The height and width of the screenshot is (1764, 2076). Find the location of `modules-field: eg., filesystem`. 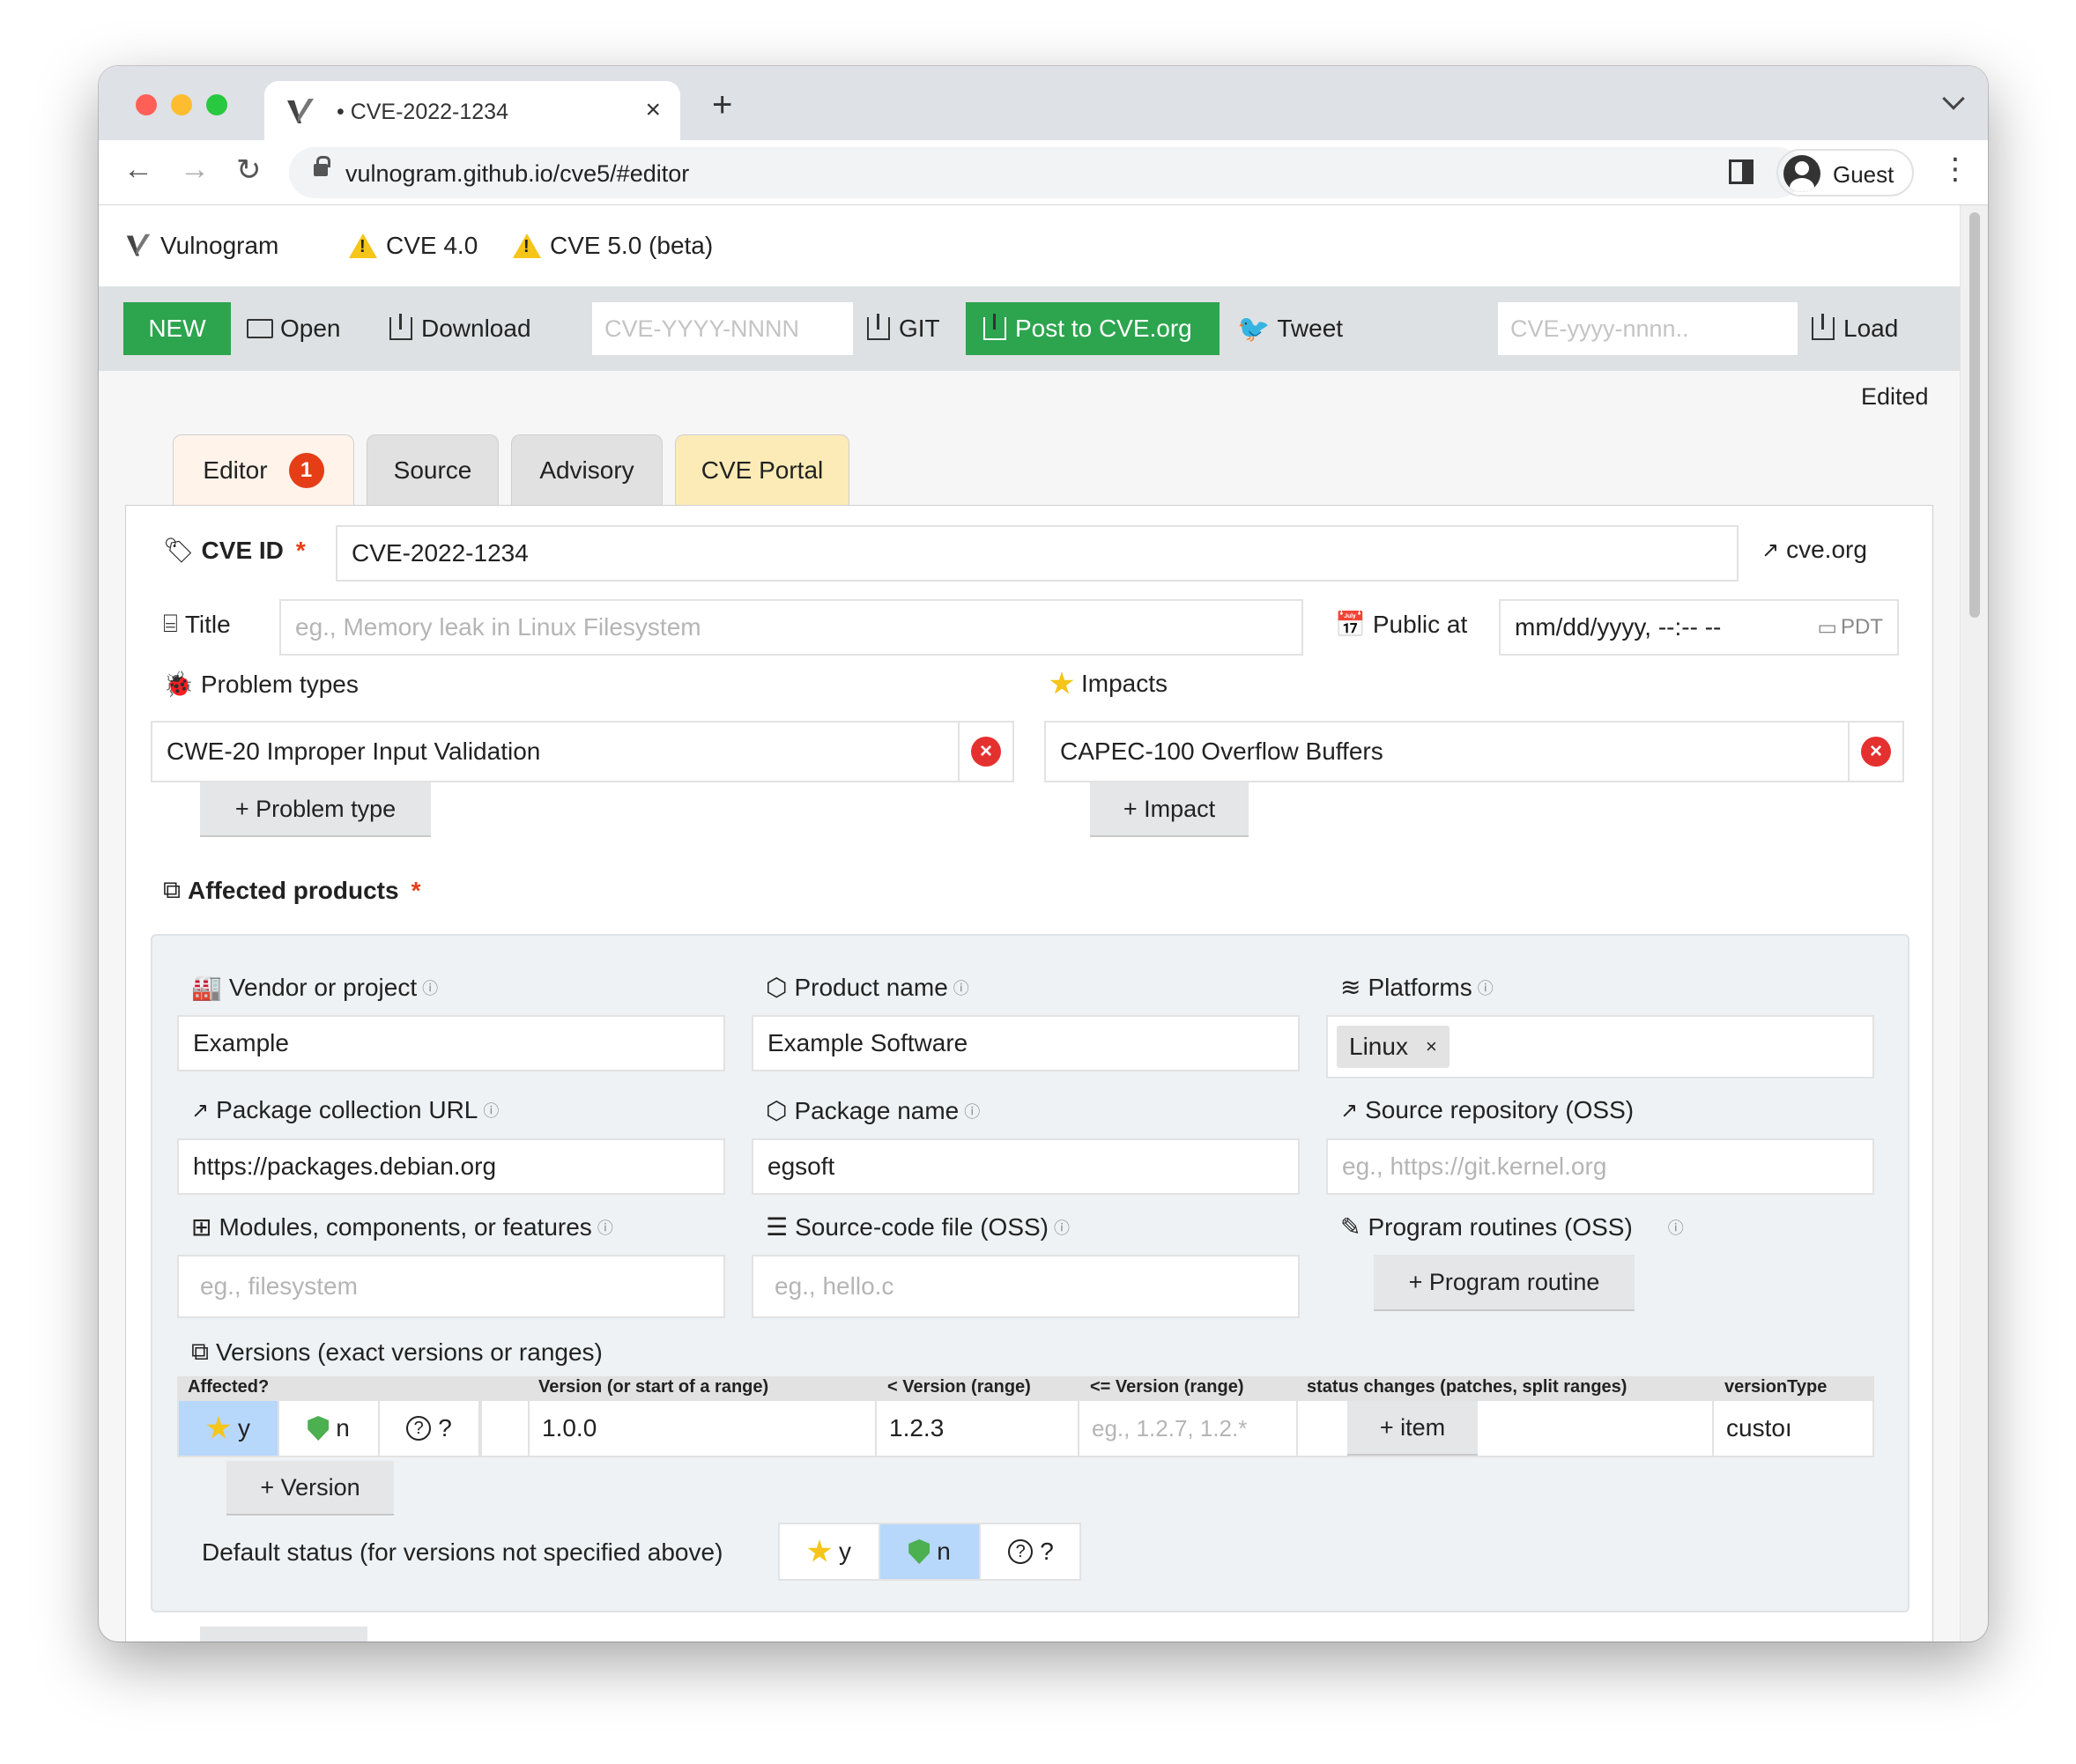

modules-field: eg., filesystem is located at coordinates (451, 1286).